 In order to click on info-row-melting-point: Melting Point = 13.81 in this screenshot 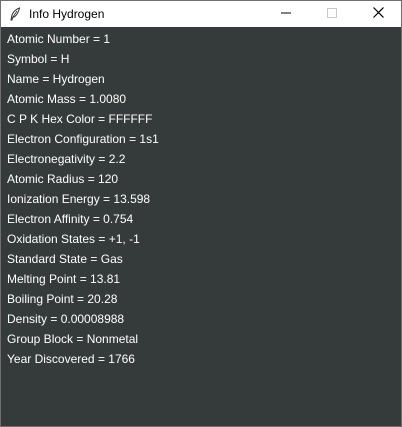, I will do `click(64, 279)`.